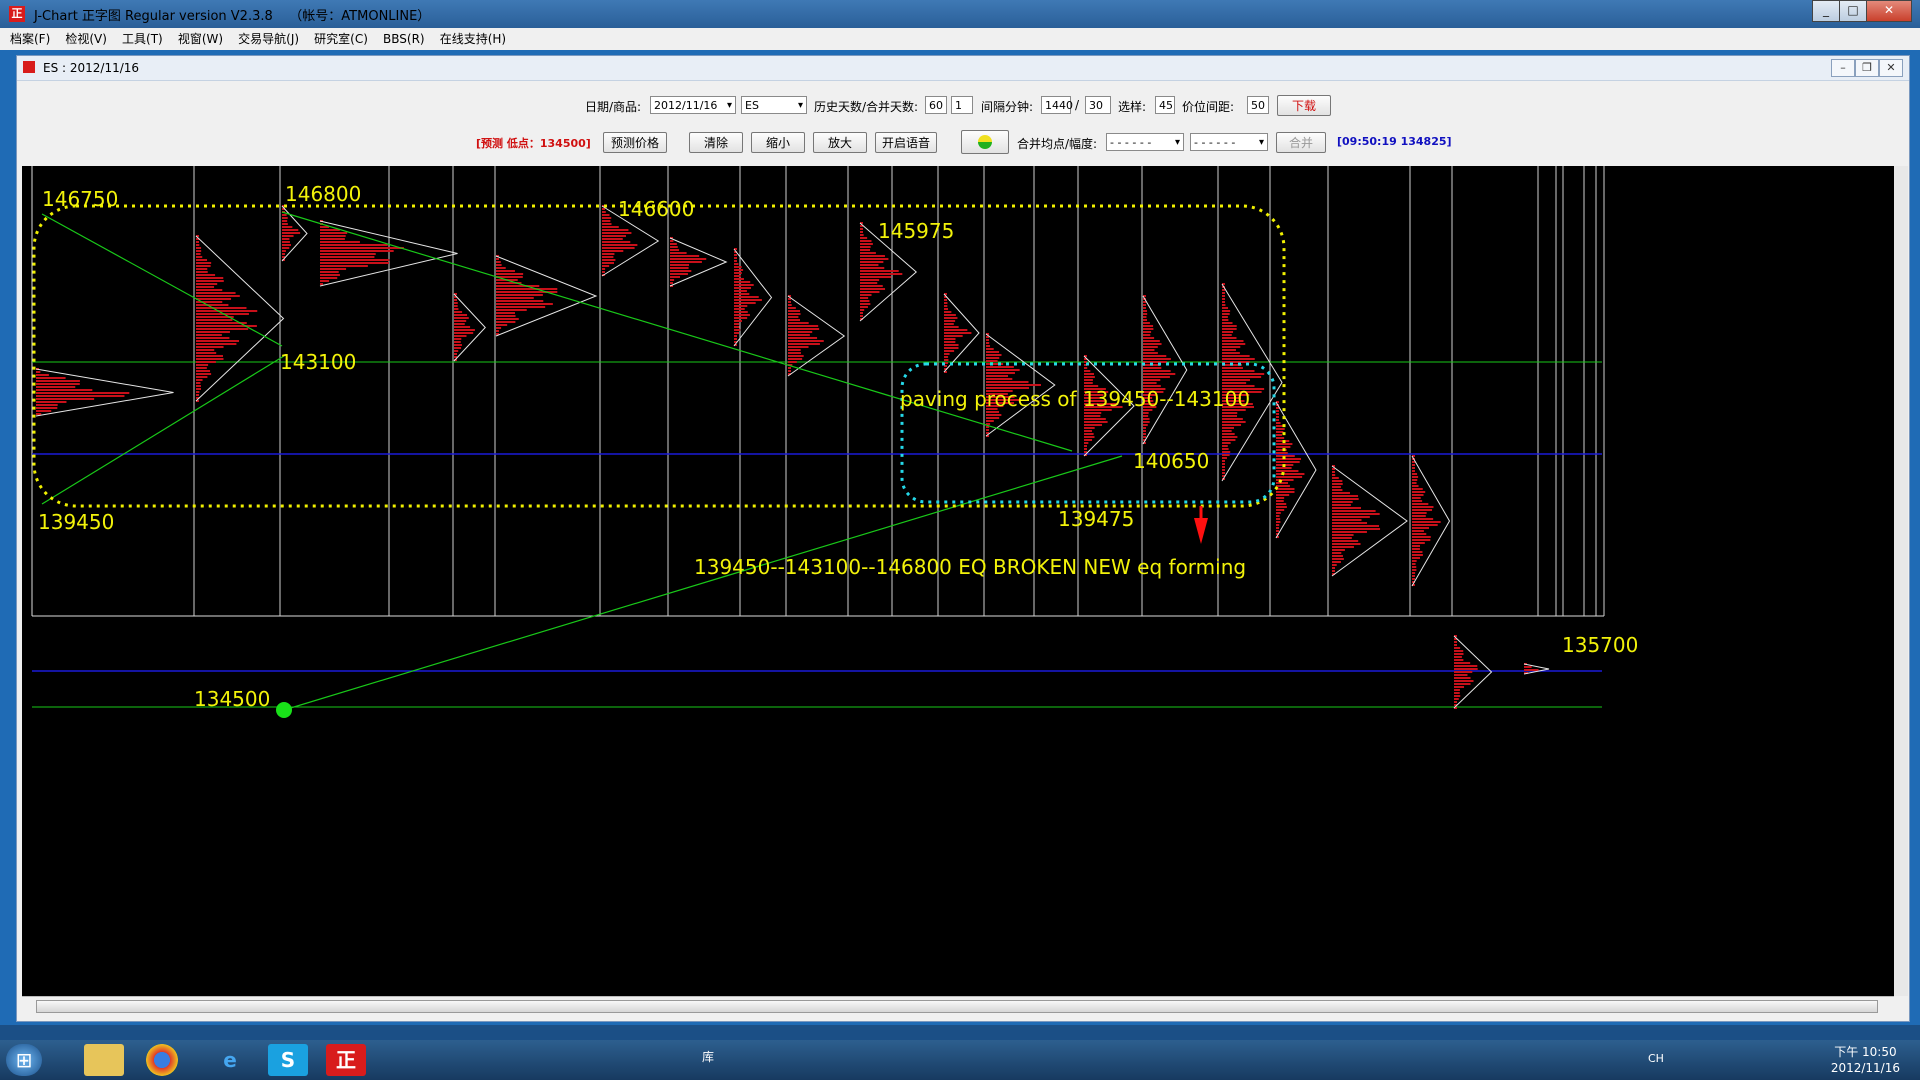 The height and width of the screenshot is (1080, 1920). What do you see at coordinates (774, 105) in the screenshot?
I see `symbol-combo: ES` at bounding box center [774, 105].